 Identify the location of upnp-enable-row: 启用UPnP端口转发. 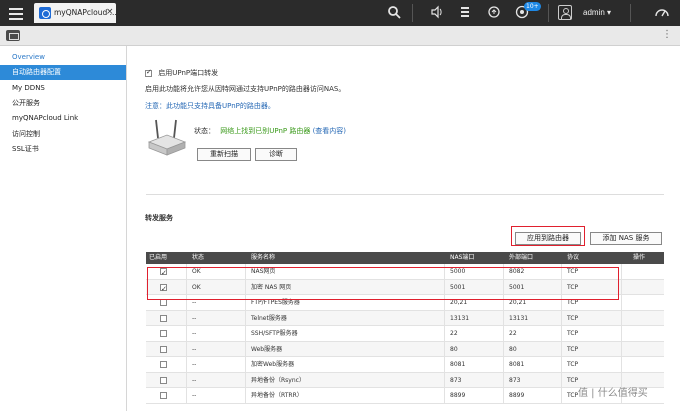
(181, 73).